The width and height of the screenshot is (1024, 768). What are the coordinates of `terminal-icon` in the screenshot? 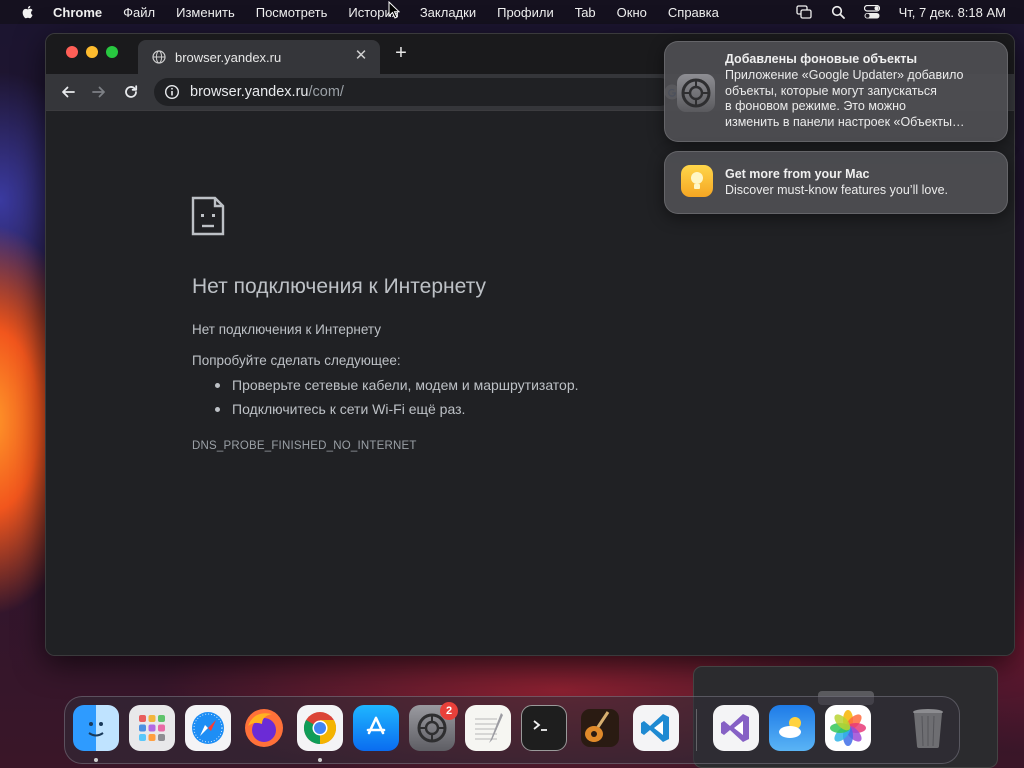 It's located at (544, 728).